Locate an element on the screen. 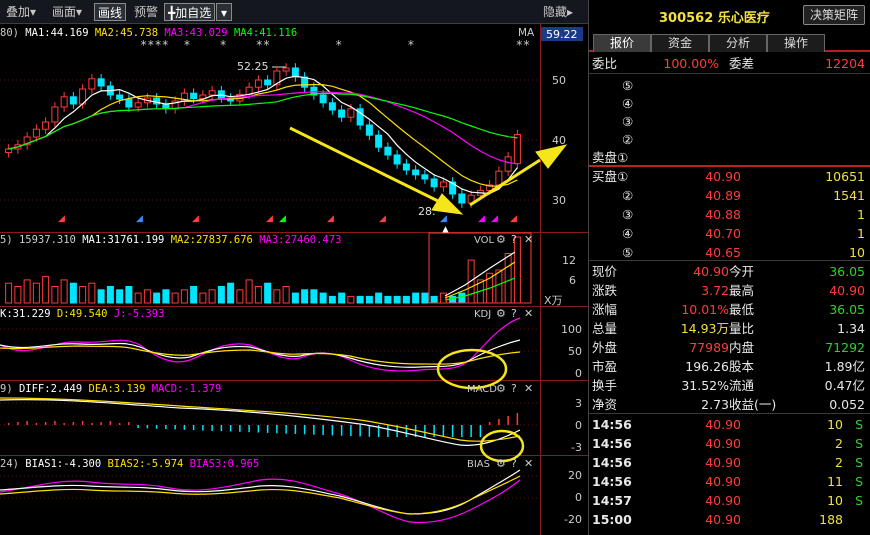  weibi-value: 100.00% is located at coordinates (691, 63).